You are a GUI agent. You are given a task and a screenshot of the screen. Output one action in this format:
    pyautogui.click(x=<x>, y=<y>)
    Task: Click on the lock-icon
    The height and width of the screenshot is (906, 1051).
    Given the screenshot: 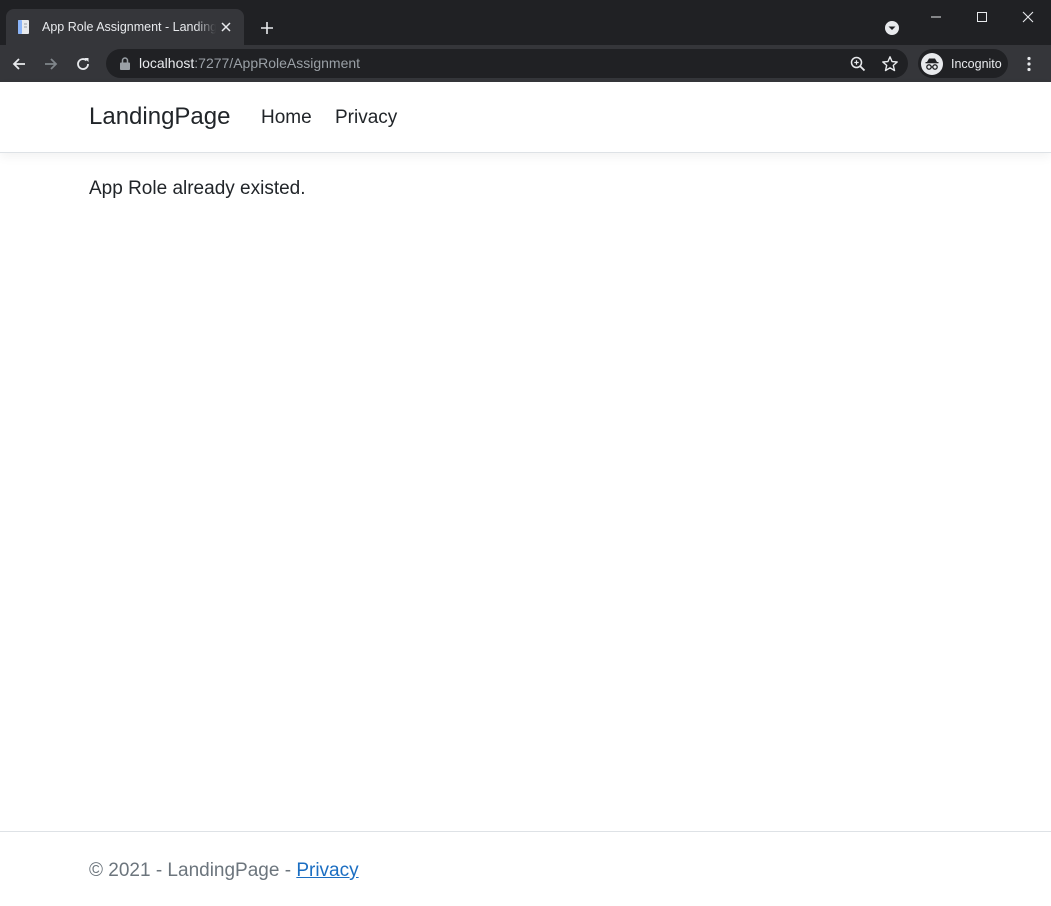 What is the action you would take?
    pyautogui.click(x=125, y=63)
    